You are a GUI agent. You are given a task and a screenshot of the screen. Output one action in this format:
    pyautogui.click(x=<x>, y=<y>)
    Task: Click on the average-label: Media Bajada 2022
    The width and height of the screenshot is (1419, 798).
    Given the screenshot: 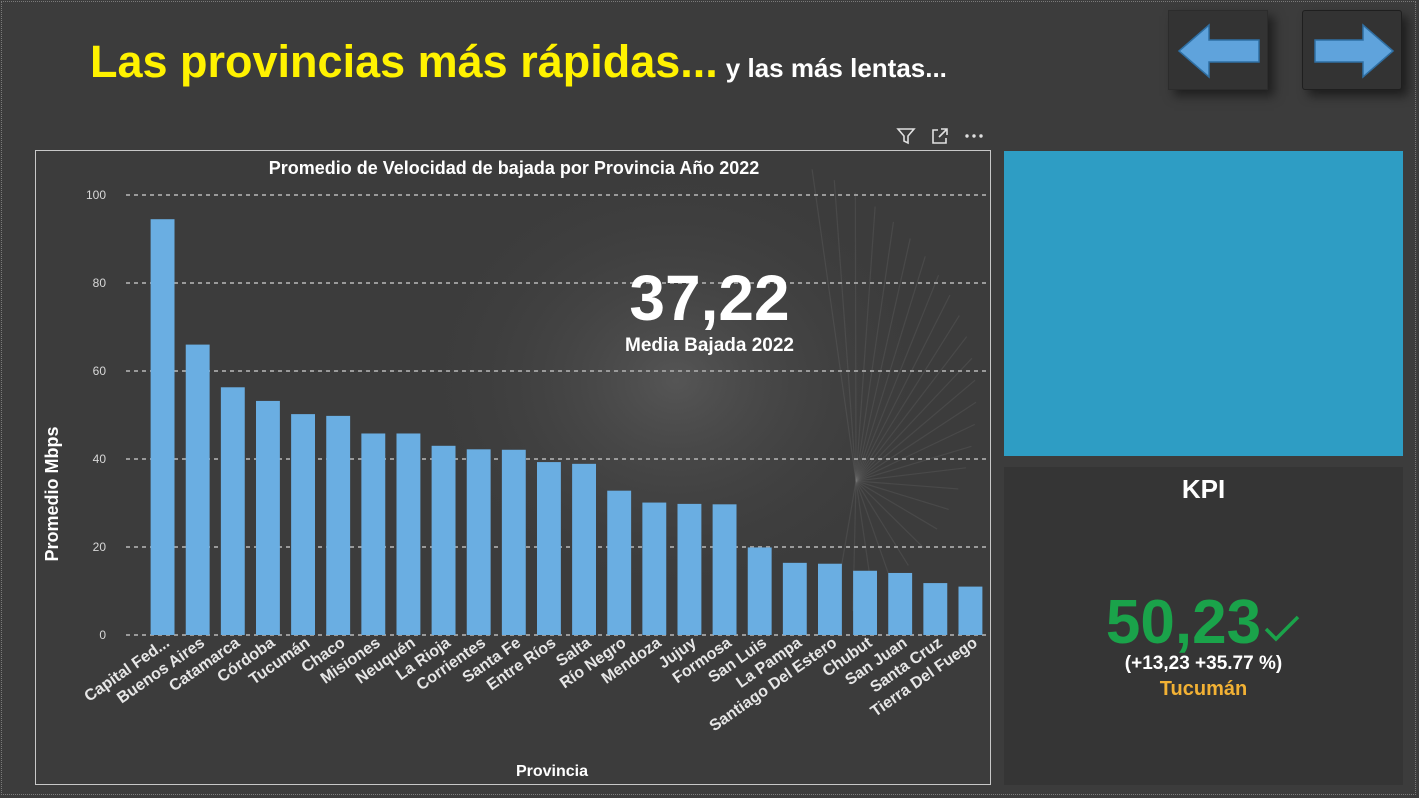 What is the action you would take?
    pyautogui.click(x=709, y=345)
    